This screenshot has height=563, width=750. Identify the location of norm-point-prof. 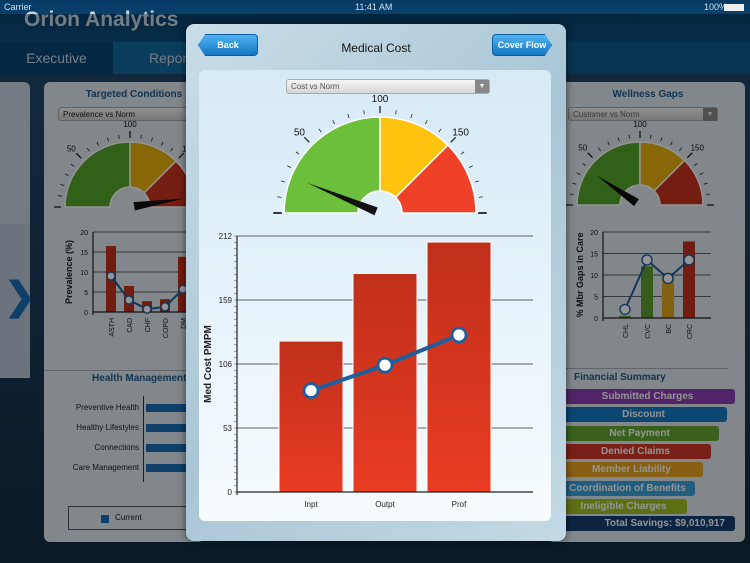
(459, 335).